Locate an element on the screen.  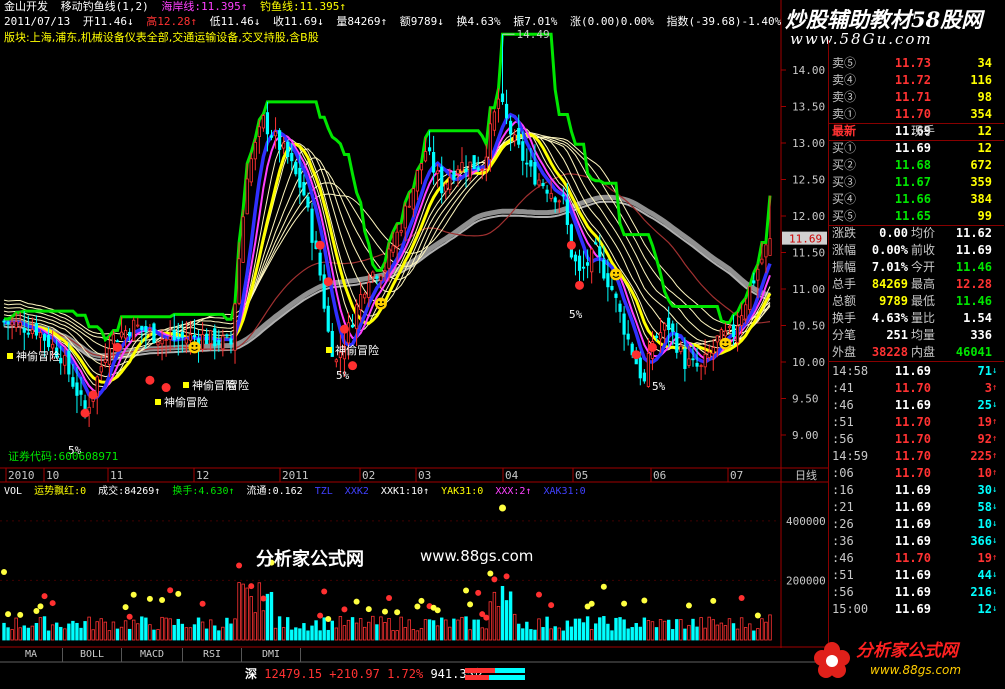
tick-price: 11.69 is located at coordinates (912, 609).